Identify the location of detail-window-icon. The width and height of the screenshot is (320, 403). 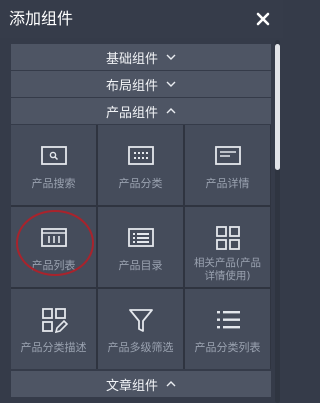
(227, 155).